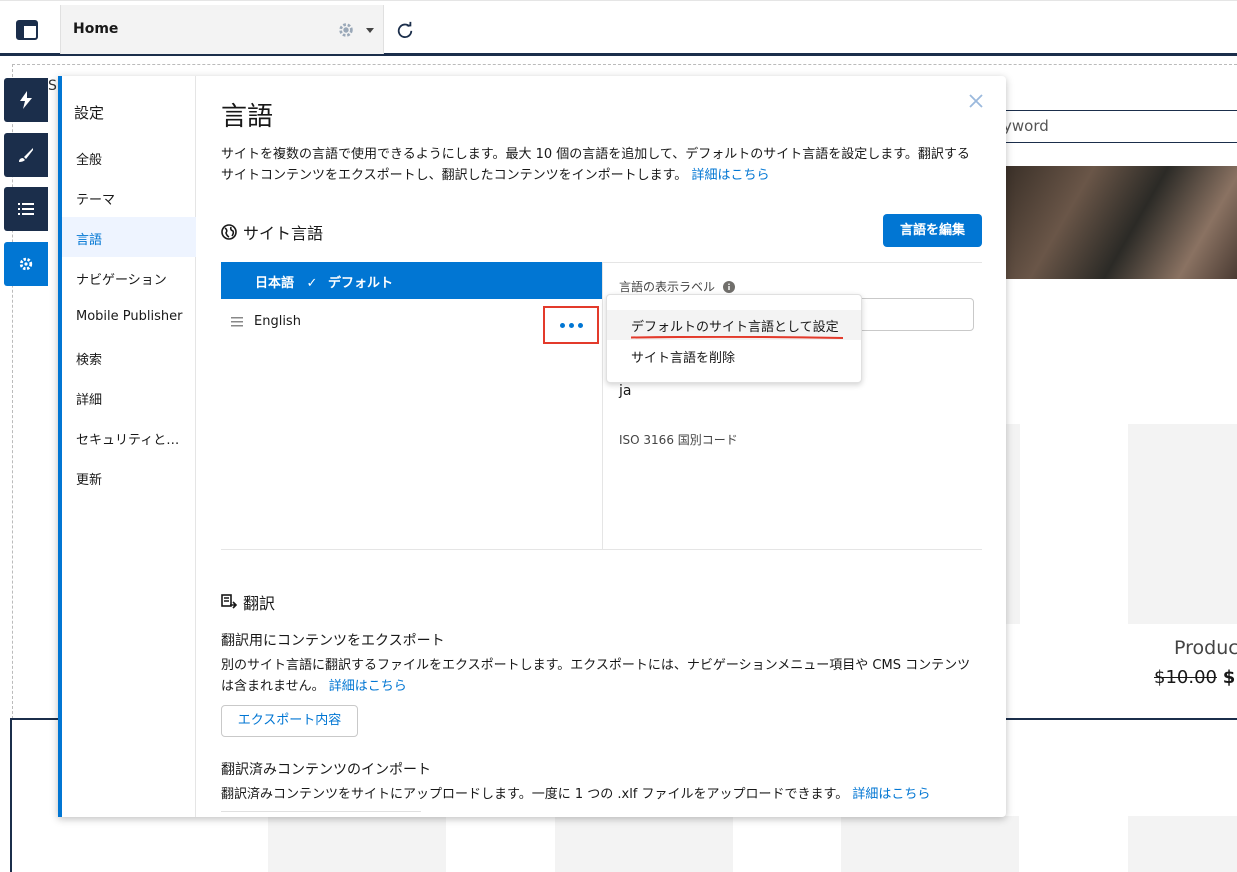 Image resolution: width=1237 pixels, height=872 pixels. I want to click on globe-icon, so click(229, 232).